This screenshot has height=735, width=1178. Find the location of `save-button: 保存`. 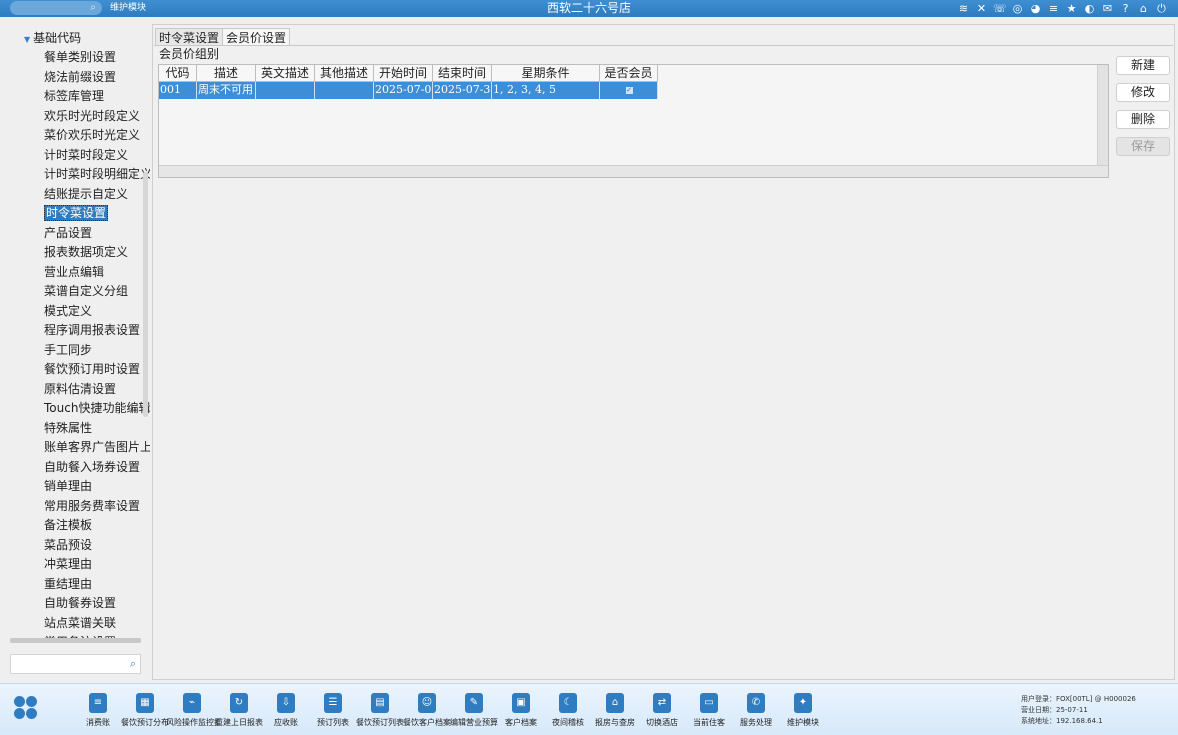

save-button: 保存 is located at coordinates (1143, 146).